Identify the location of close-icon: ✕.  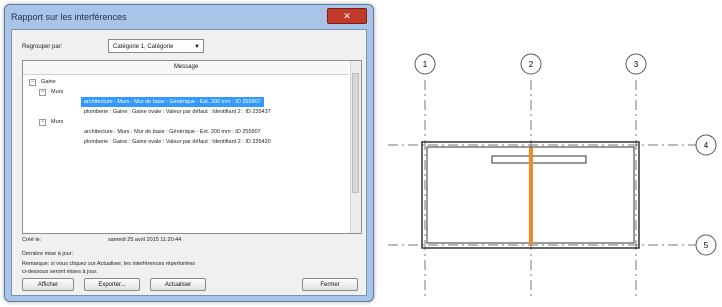
(347, 16).